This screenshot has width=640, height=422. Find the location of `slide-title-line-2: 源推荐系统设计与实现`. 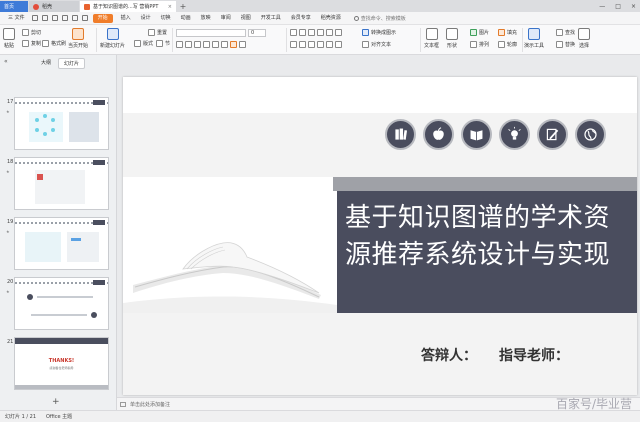

slide-title-line-2: 源推荐系统设计与实现 is located at coordinates (478, 255).